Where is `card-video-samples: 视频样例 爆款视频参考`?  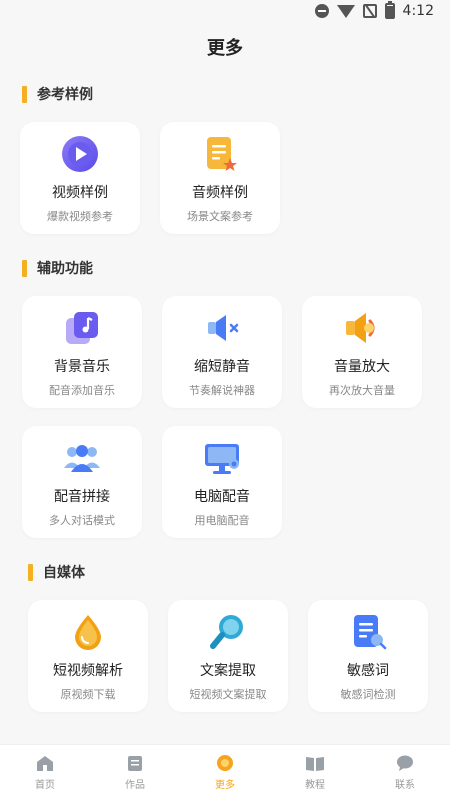 card-video-samples: 视频样例 爆款视频参考 is located at coordinates (80, 178).